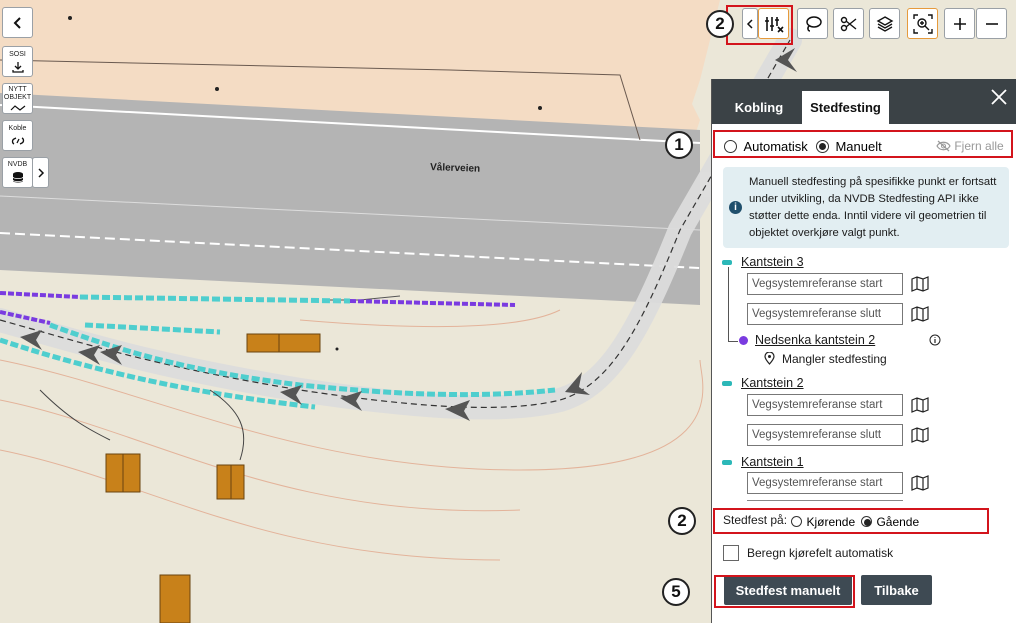 The width and height of the screenshot is (1016, 623). Describe the element at coordinates (851, 521) in the screenshot. I see `highlight-stedfest-row` at that location.